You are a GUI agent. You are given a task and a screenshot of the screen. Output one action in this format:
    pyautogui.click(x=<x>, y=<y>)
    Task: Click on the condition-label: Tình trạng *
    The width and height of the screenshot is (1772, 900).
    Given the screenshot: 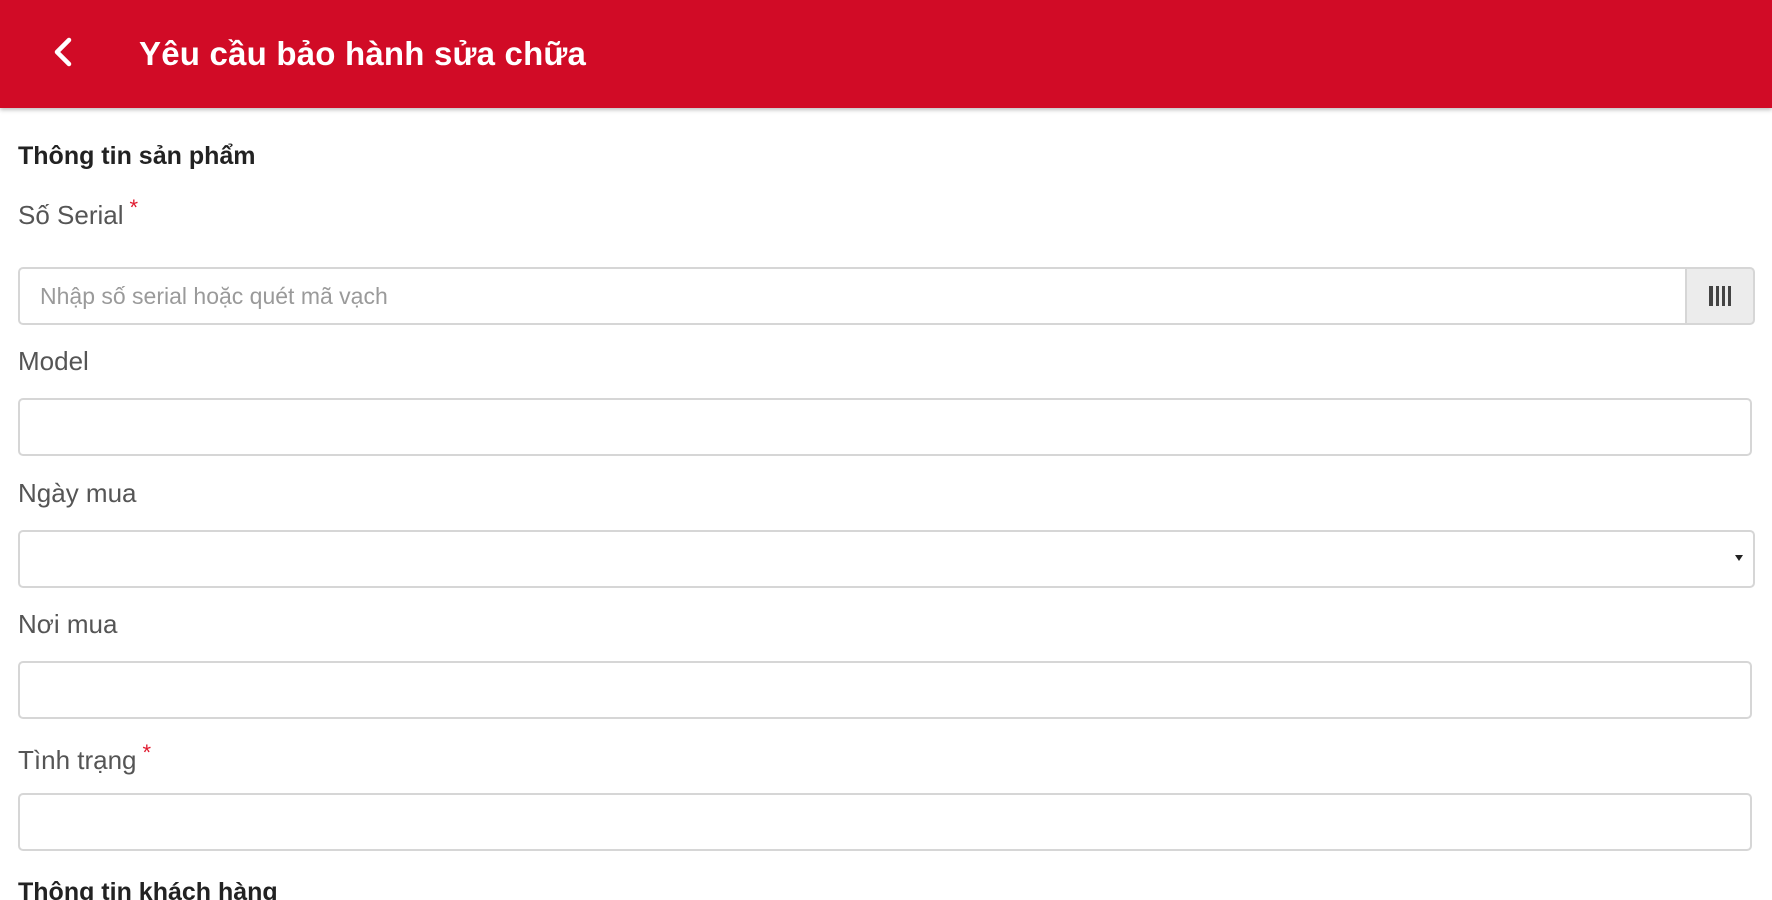 What is the action you would take?
    pyautogui.click(x=84, y=758)
    